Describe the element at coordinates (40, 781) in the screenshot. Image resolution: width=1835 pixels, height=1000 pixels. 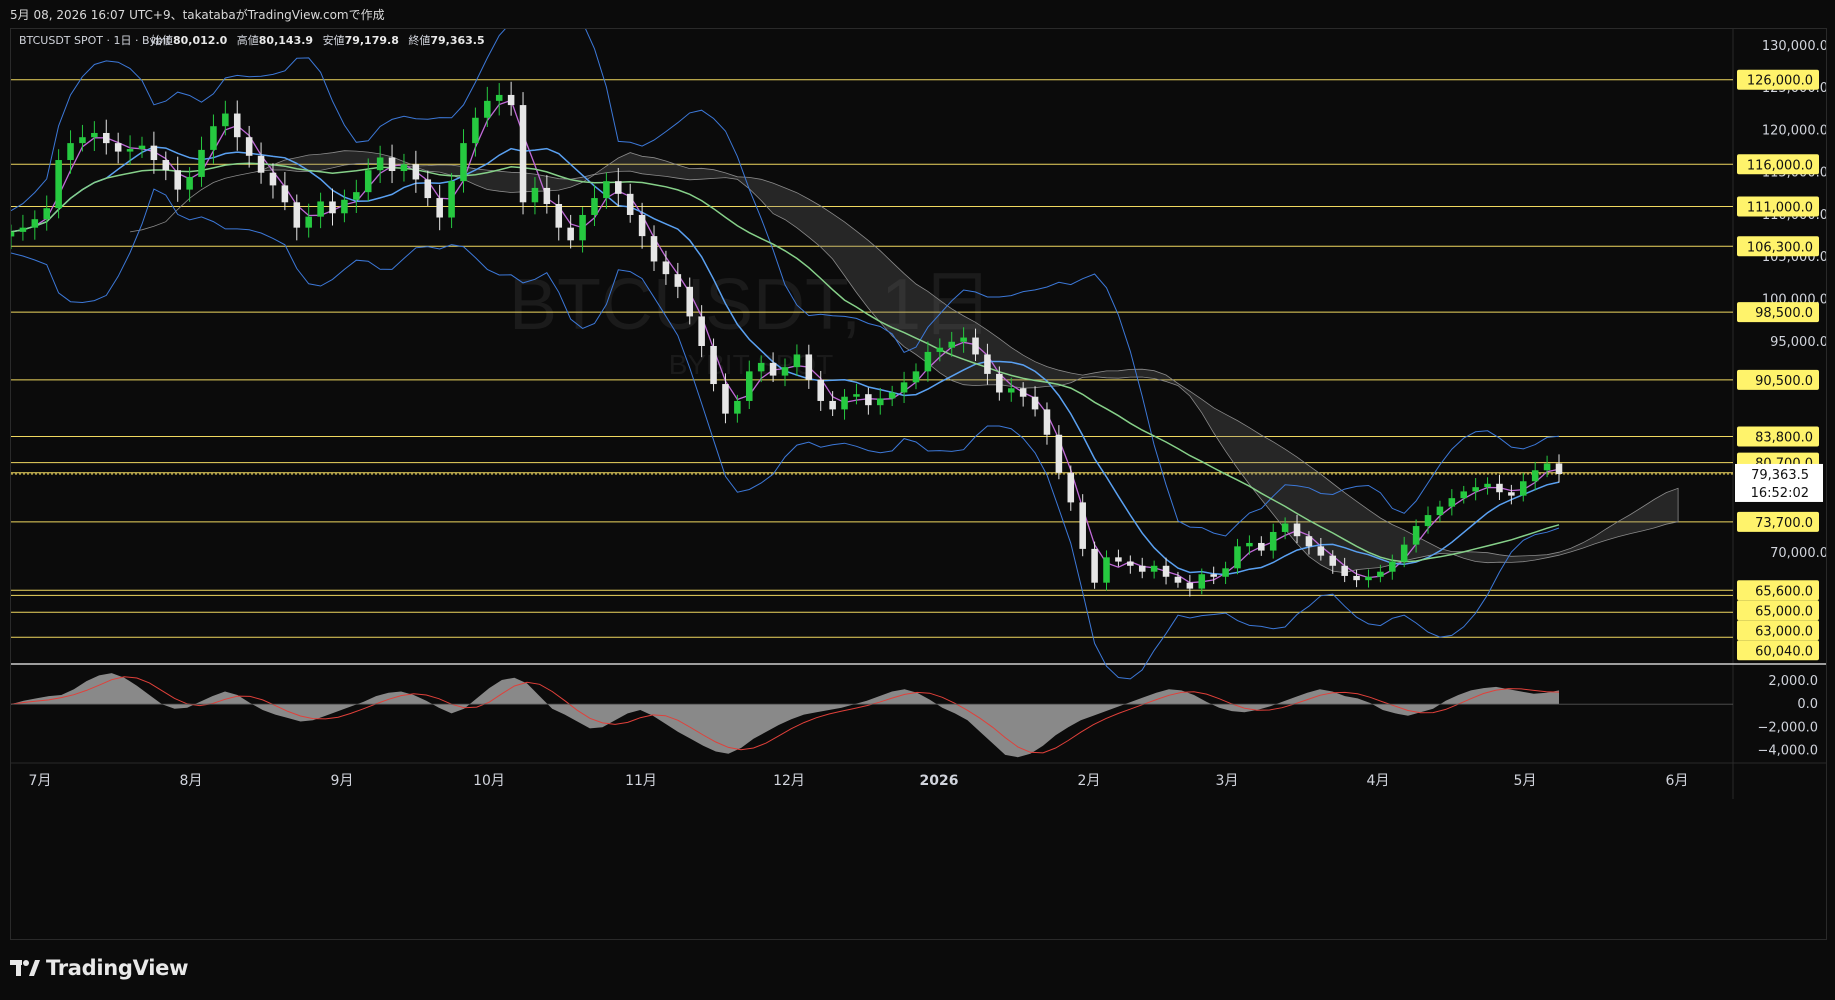
I see `time-axis-label: 7月` at that location.